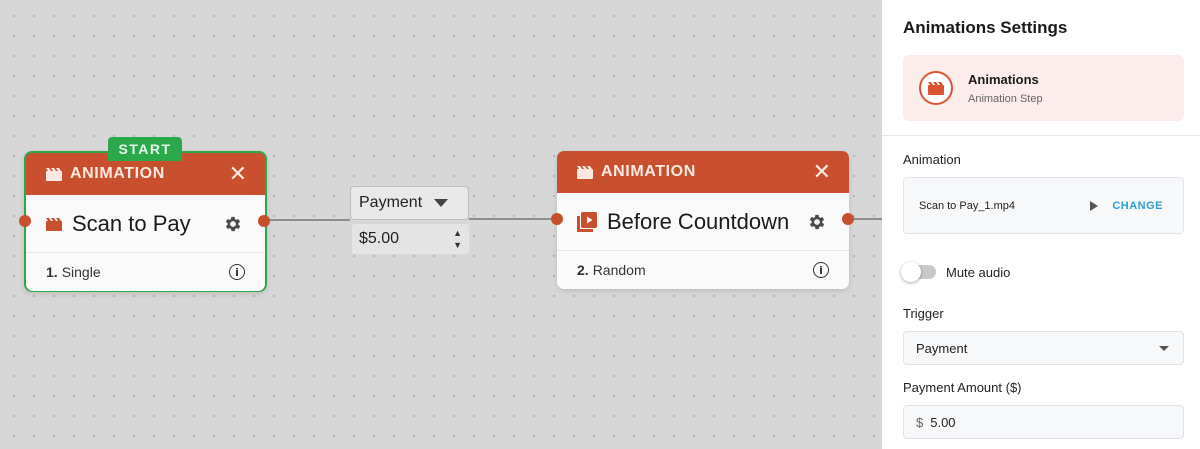 The image size is (1200, 449). I want to click on step-type-subtitle: Animation Step, so click(1005, 98).